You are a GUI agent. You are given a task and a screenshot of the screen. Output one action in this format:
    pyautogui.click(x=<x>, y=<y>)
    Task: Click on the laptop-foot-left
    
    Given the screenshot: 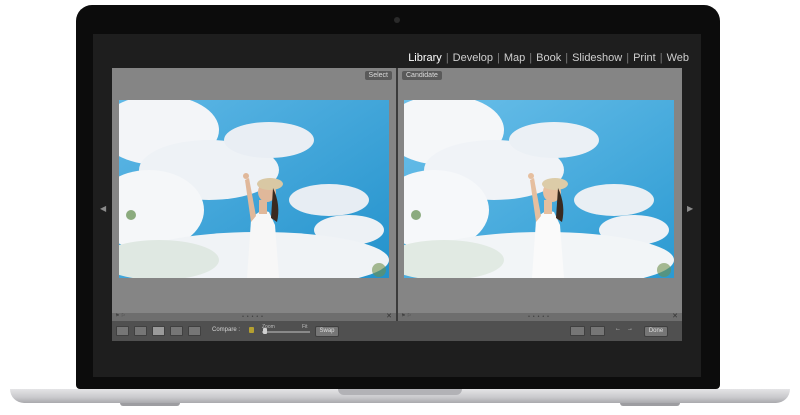 What is the action you would take?
    pyautogui.click(x=150, y=404)
    